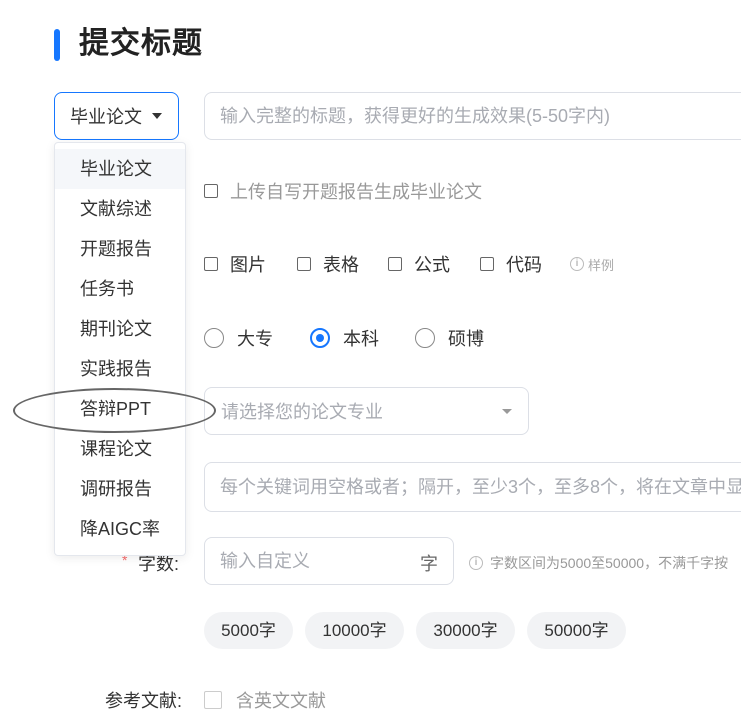 The width and height of the screenshot is (741, 713). I want to click on references-label: 参考文献:, so click(144, 701).